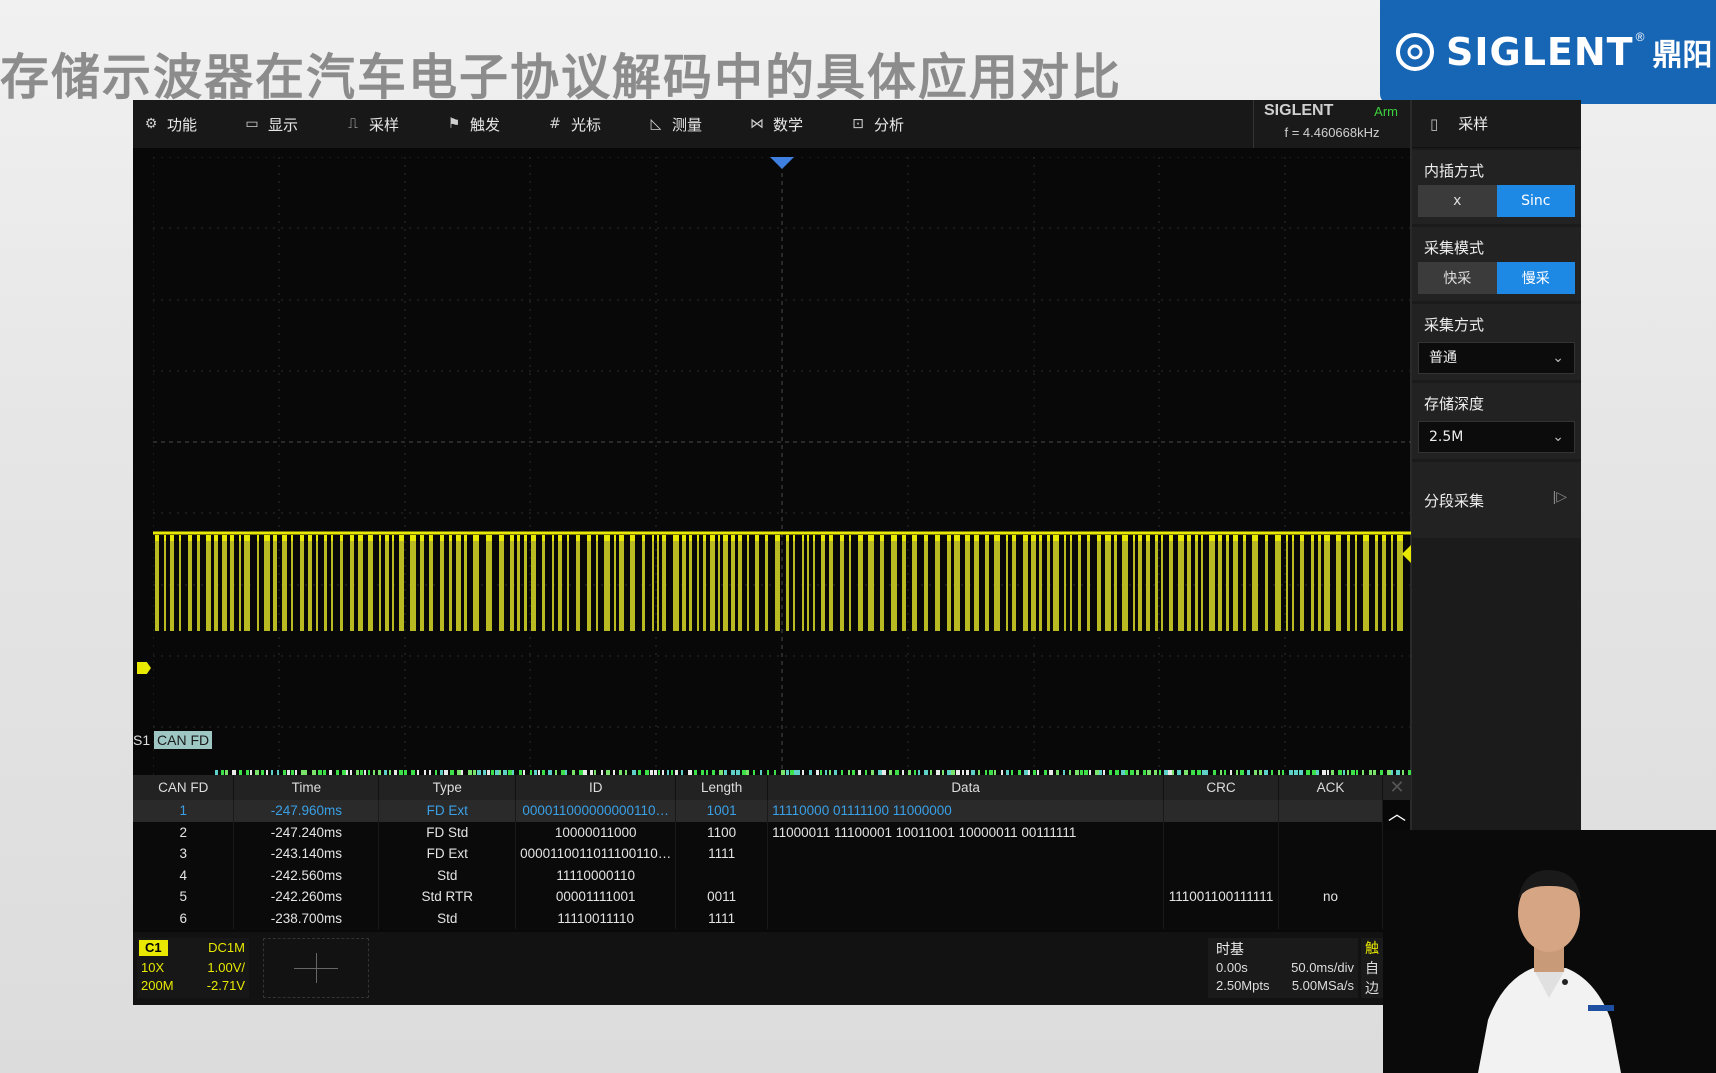 The height and width of the screenshot is (1073, 1716). What do you see at coordinates (1332, 132) in the screenshot?
I see `frequency-readout: f = 4.460668kHz` at bounding box center [1332, 132].